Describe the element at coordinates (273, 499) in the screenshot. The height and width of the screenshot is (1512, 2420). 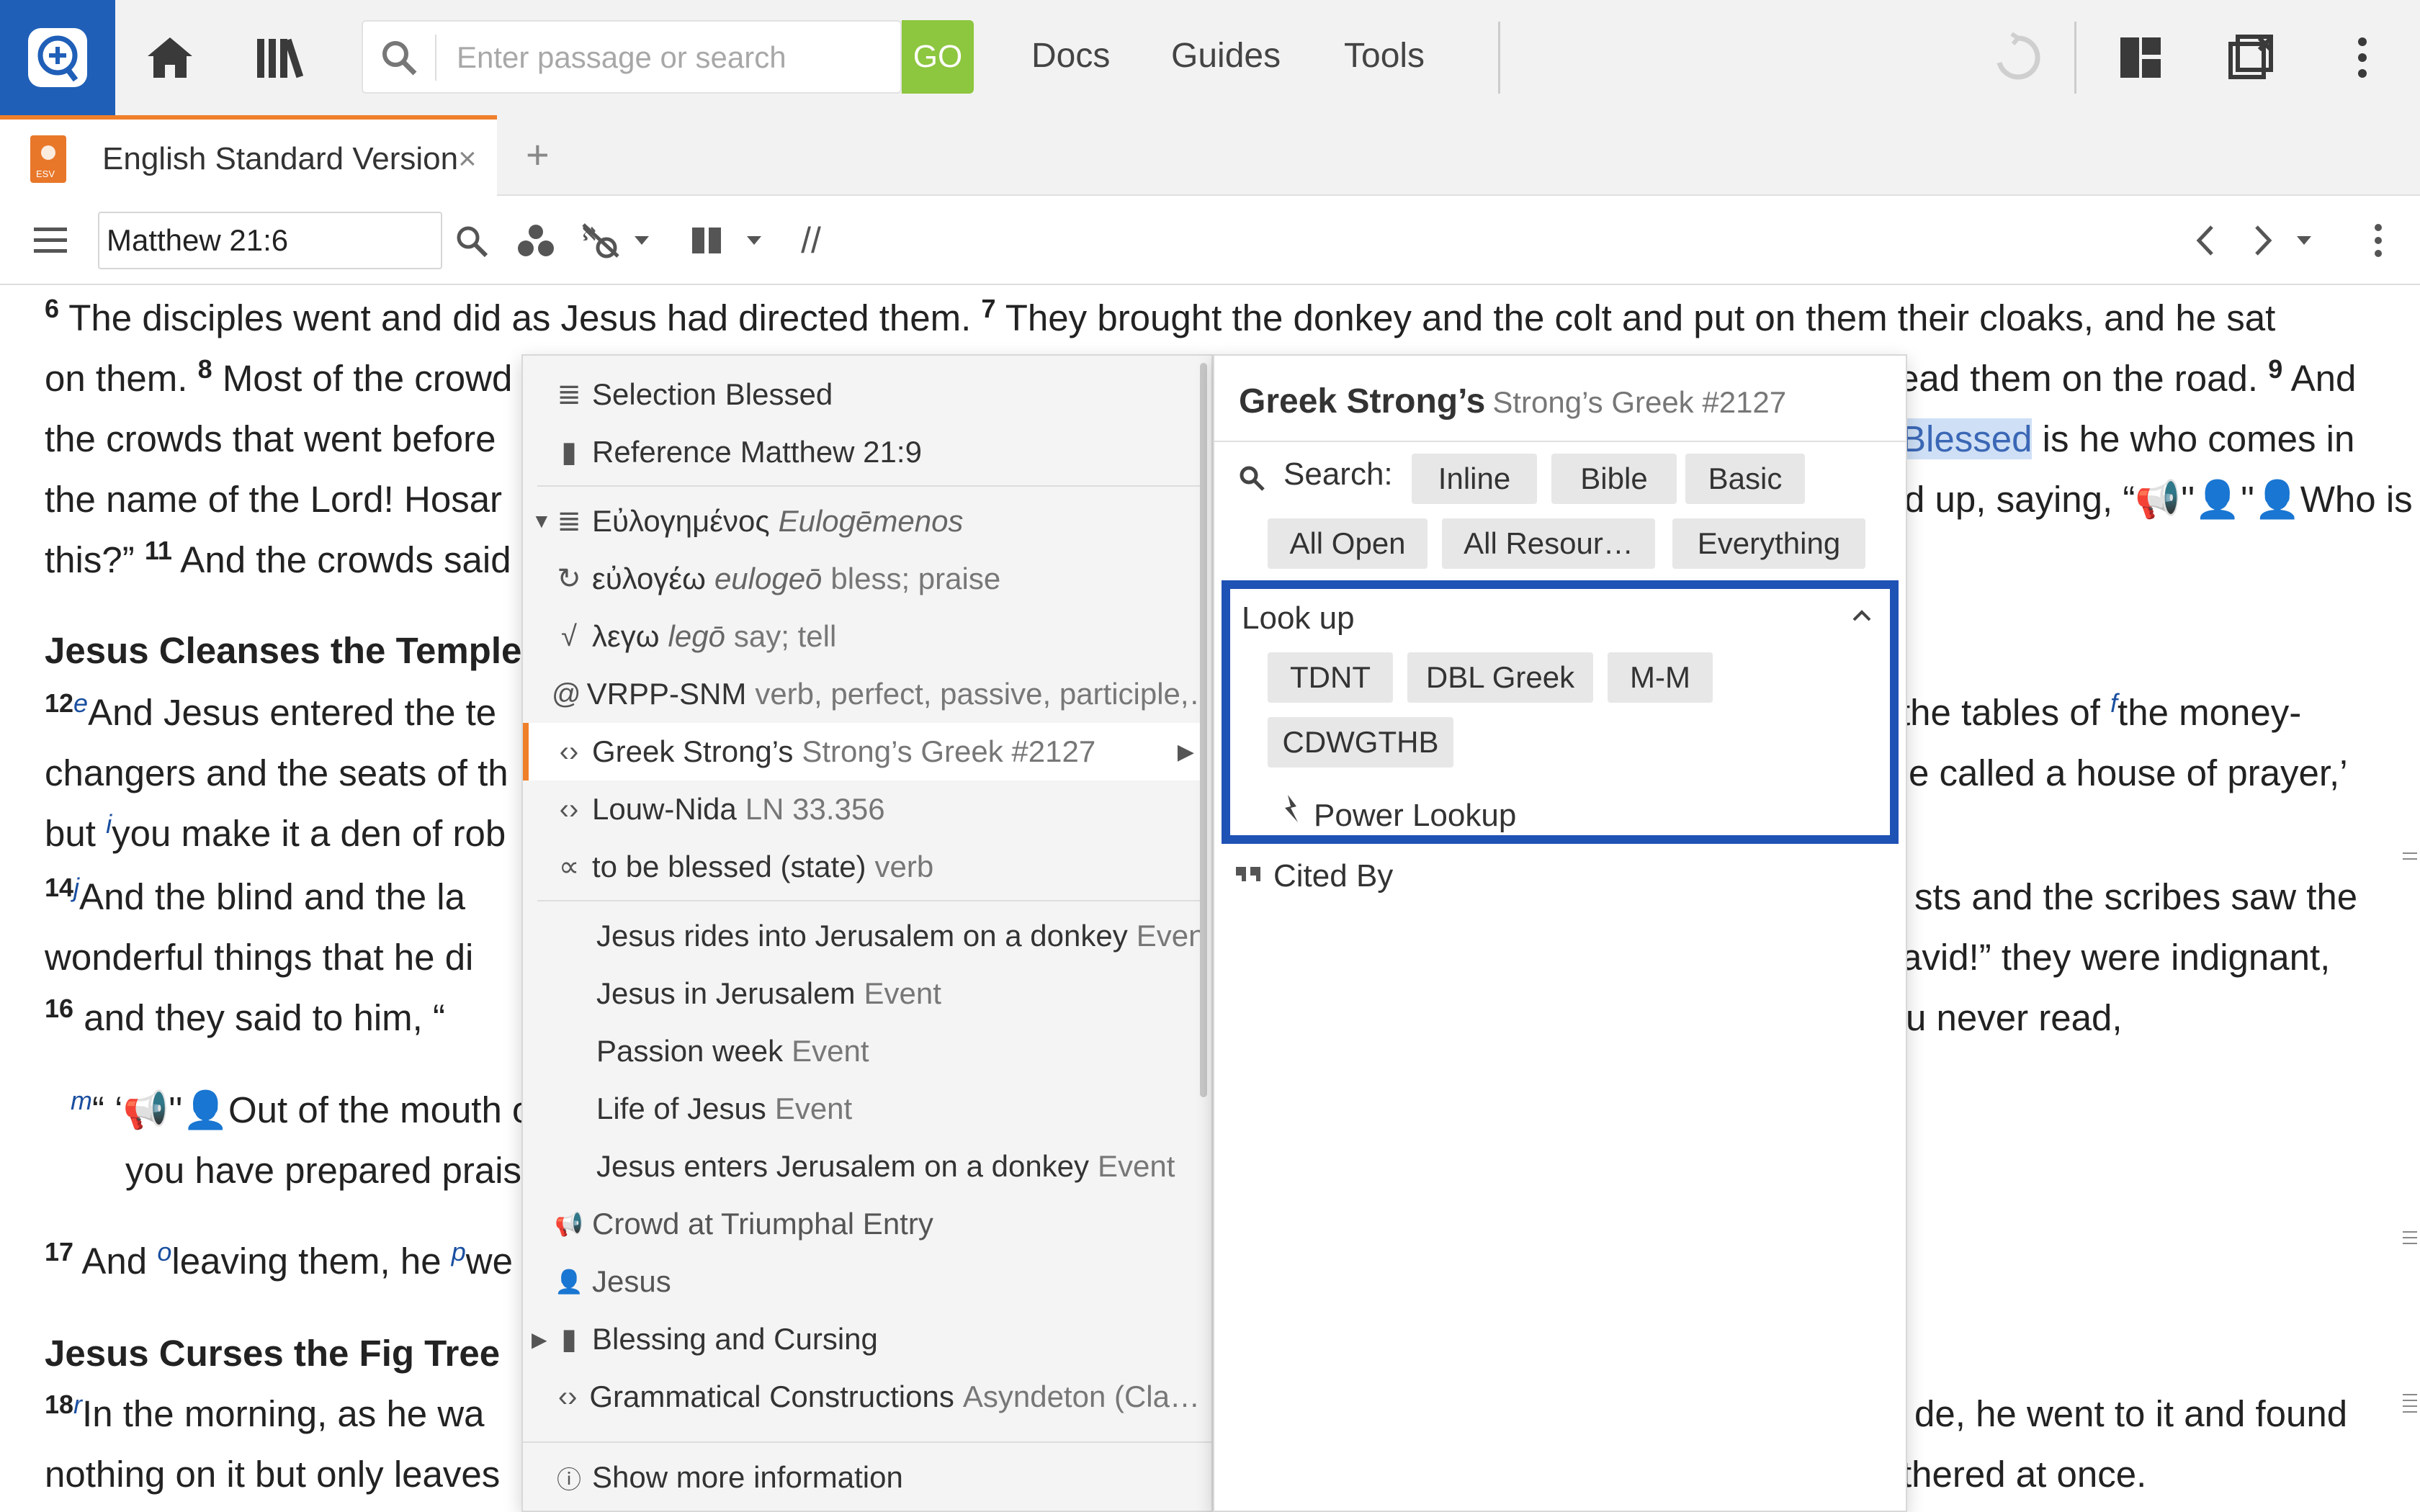
I see `verse-text: the name of the Lord! Hosar` at that location.